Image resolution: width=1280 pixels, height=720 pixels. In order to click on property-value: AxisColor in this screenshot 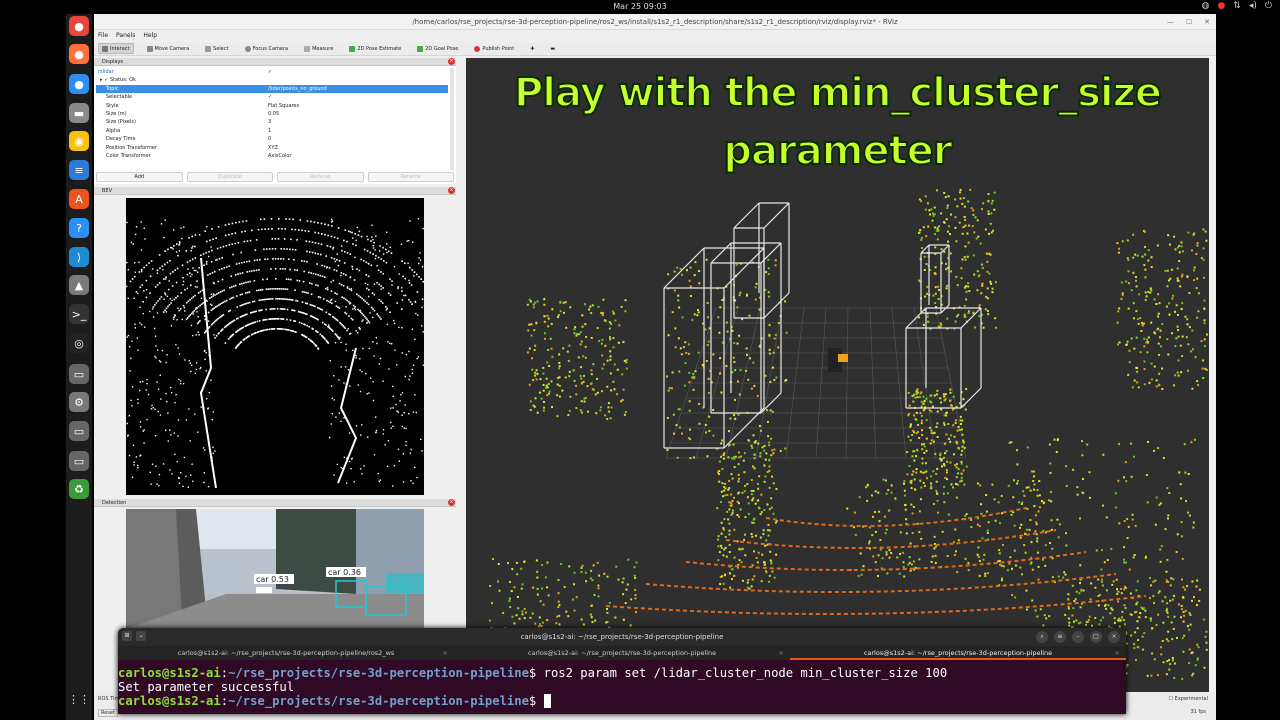, I will do `click(279, 156)`.